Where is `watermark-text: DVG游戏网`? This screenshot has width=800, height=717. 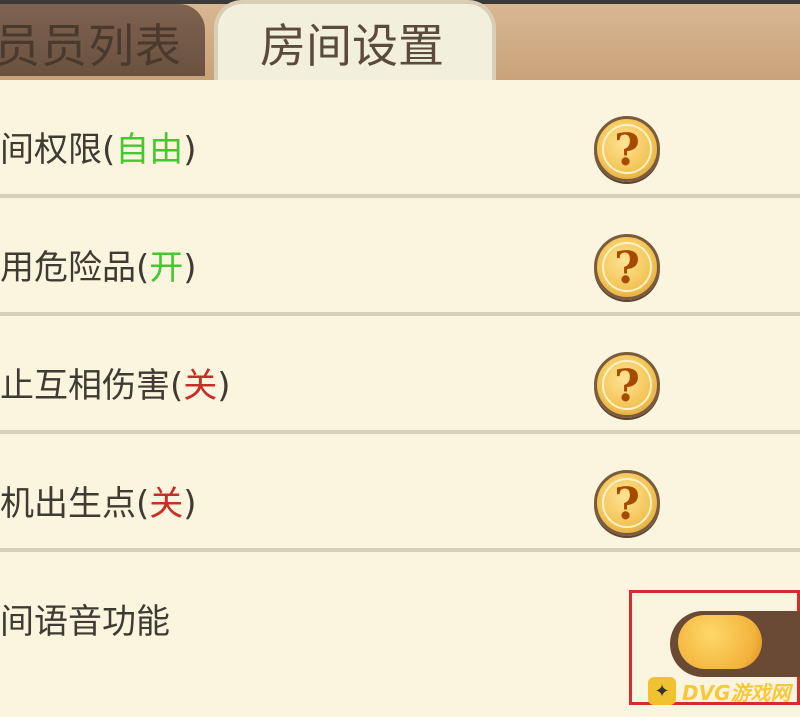 watermark-text: DVG游戏网 is located at coordinates (736, 692).